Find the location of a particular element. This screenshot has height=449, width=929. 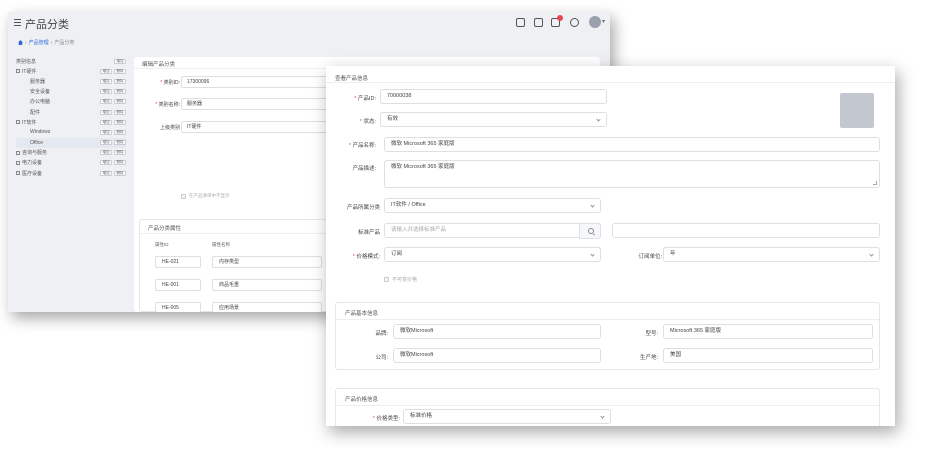

tree-item: 配件 增加 删除 is located at coordinates (71, 112).